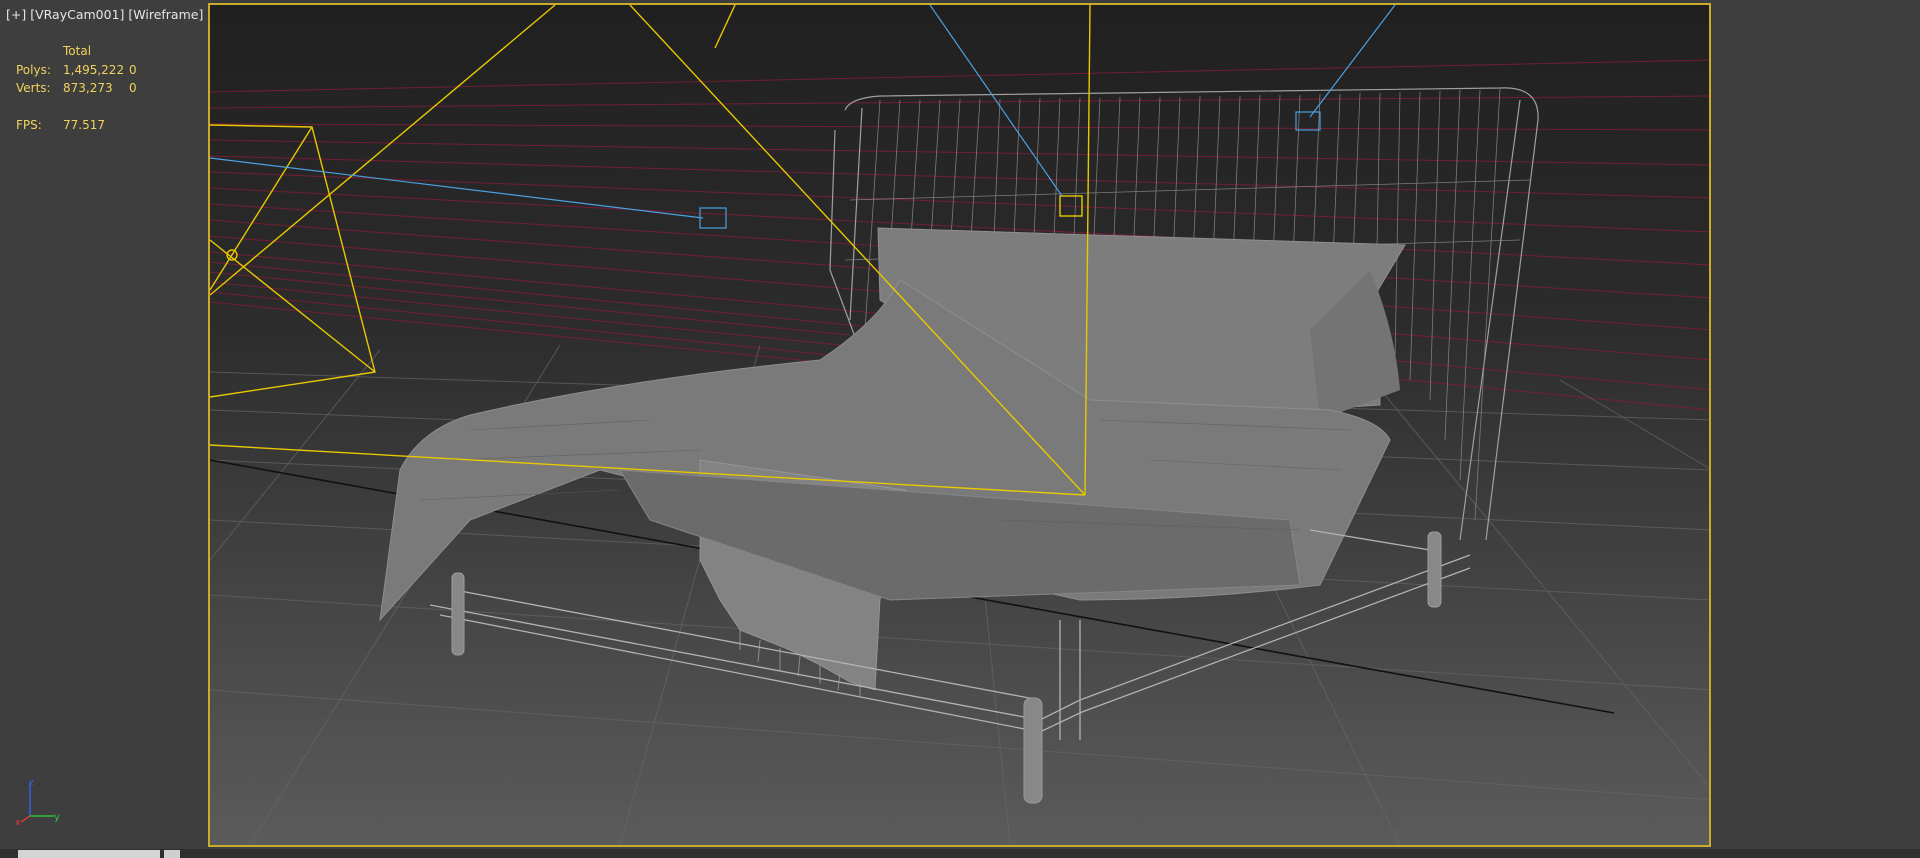 The image size is (1920, 858). I want to click on axis-tripod-icon: z y x, so click(37, 802).